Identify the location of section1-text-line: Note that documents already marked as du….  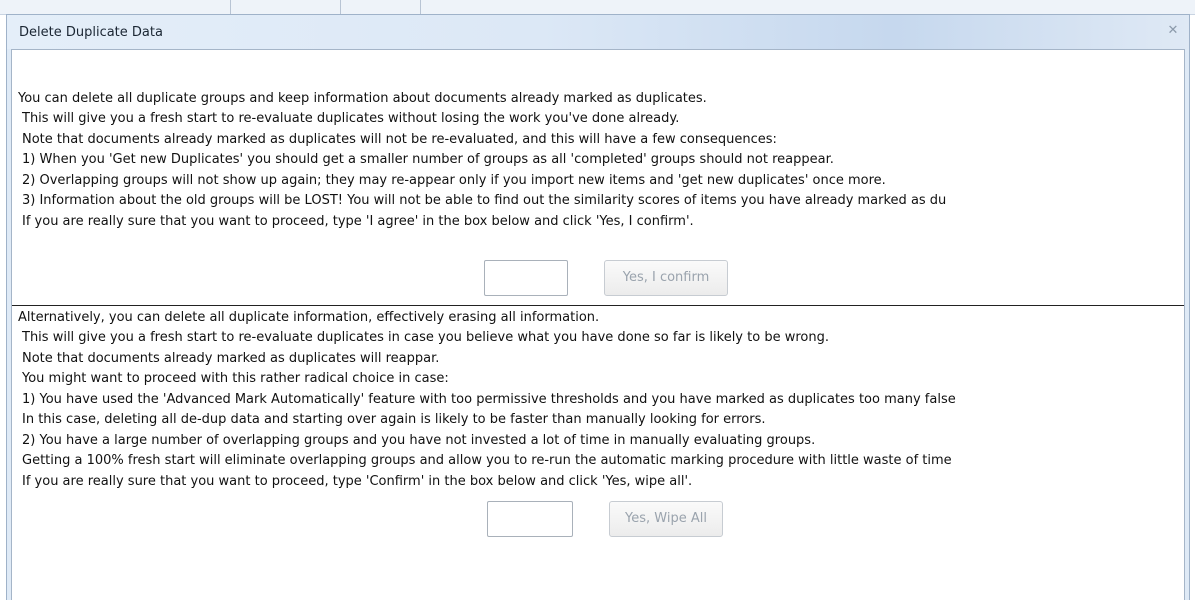
(399, 139).